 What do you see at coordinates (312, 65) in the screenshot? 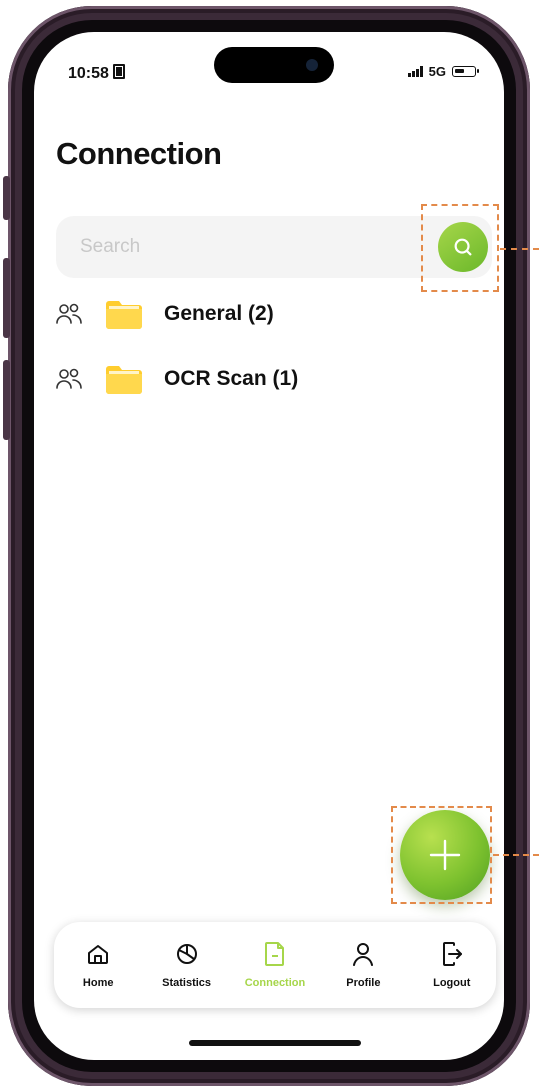
I see `camera-icon` at bounding box center [312, 65].